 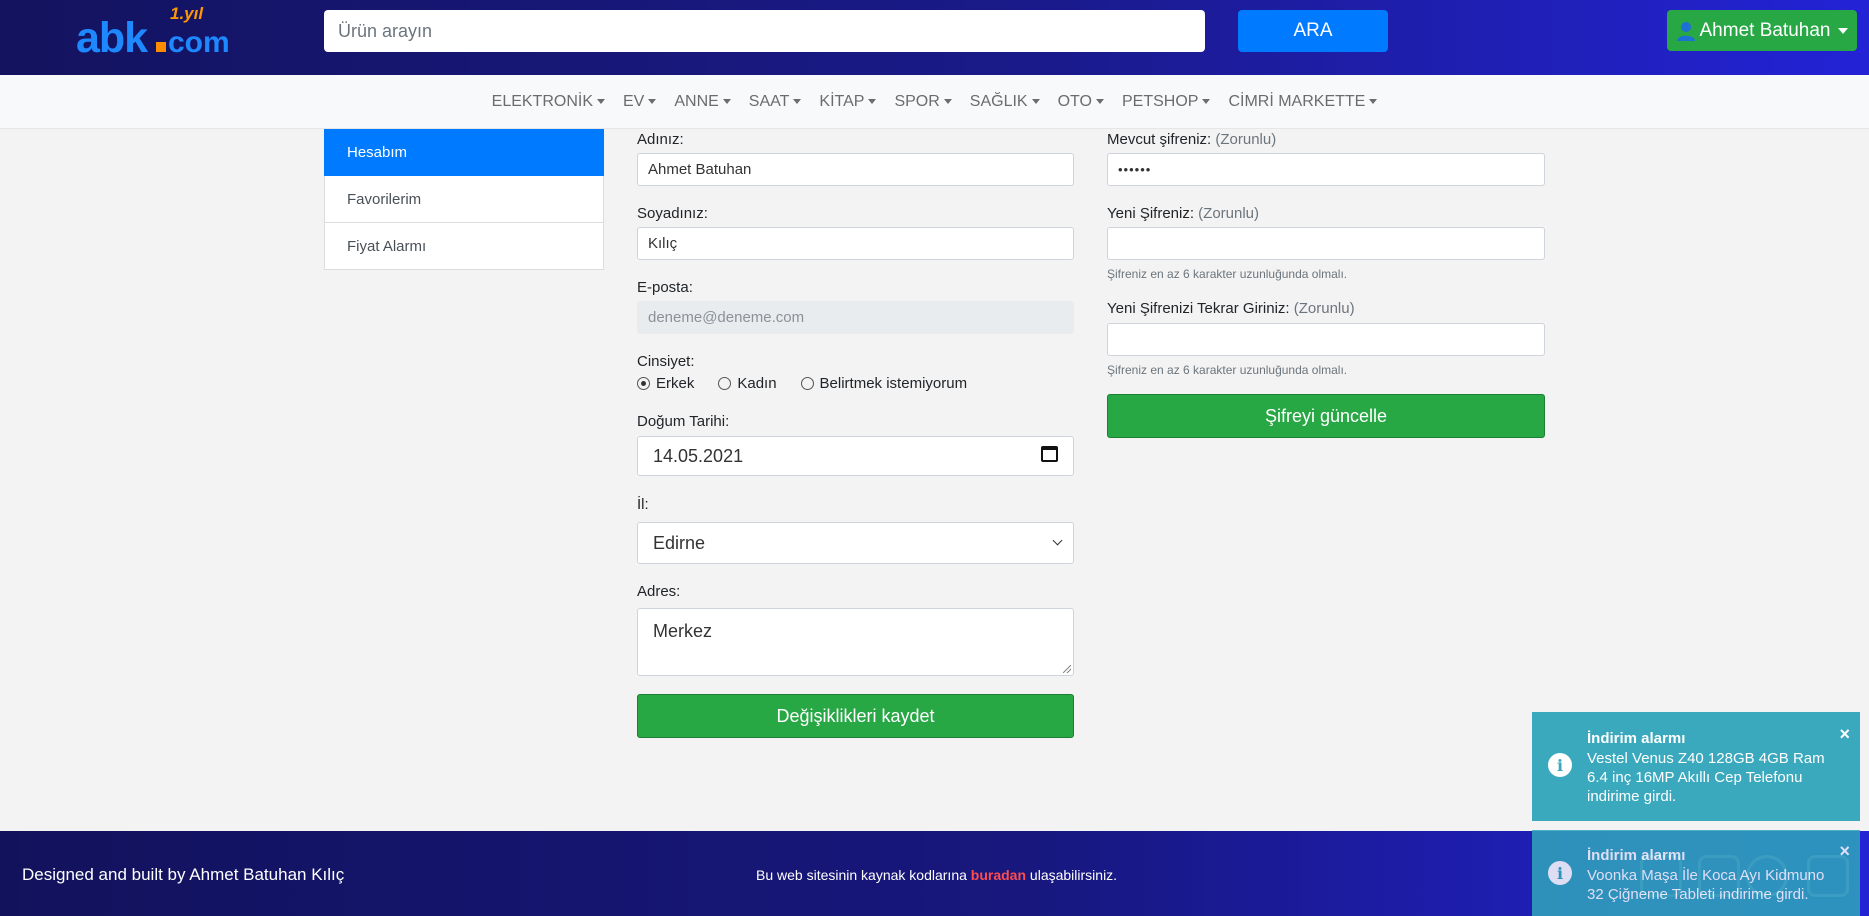 I want to click on gender-label: Cinsiyet:, so click(x=666, y=361).